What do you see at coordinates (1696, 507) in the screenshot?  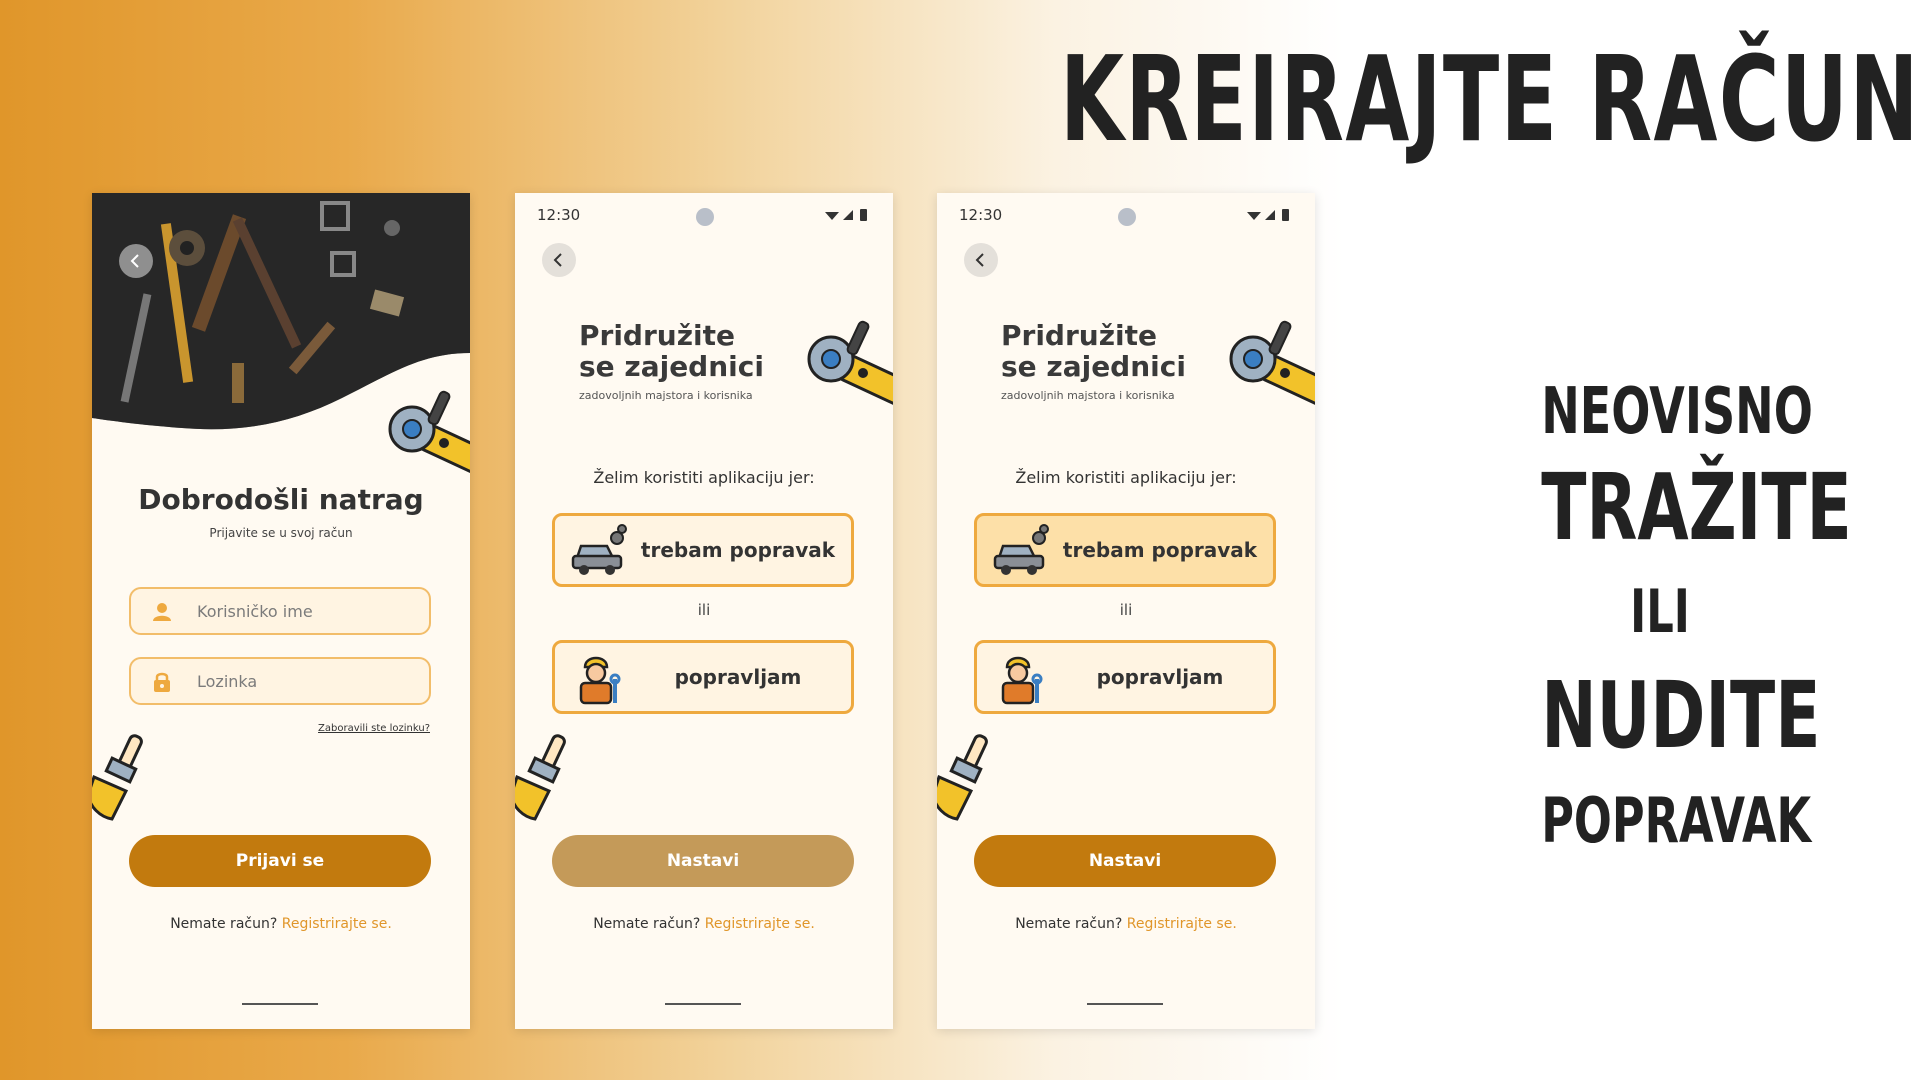 I see `tagline-trazite: TRAŽITE` at bounding box center [1696, 507].